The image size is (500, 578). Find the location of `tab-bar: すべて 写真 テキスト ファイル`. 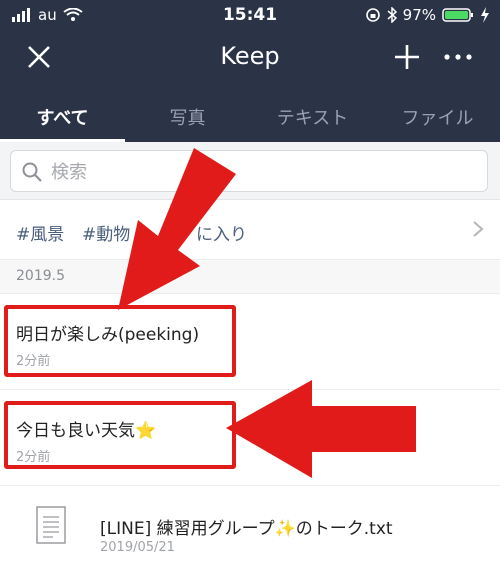

tab-bar: すべて 写真 テキスト ファイル is located at coordinates (250, 117).